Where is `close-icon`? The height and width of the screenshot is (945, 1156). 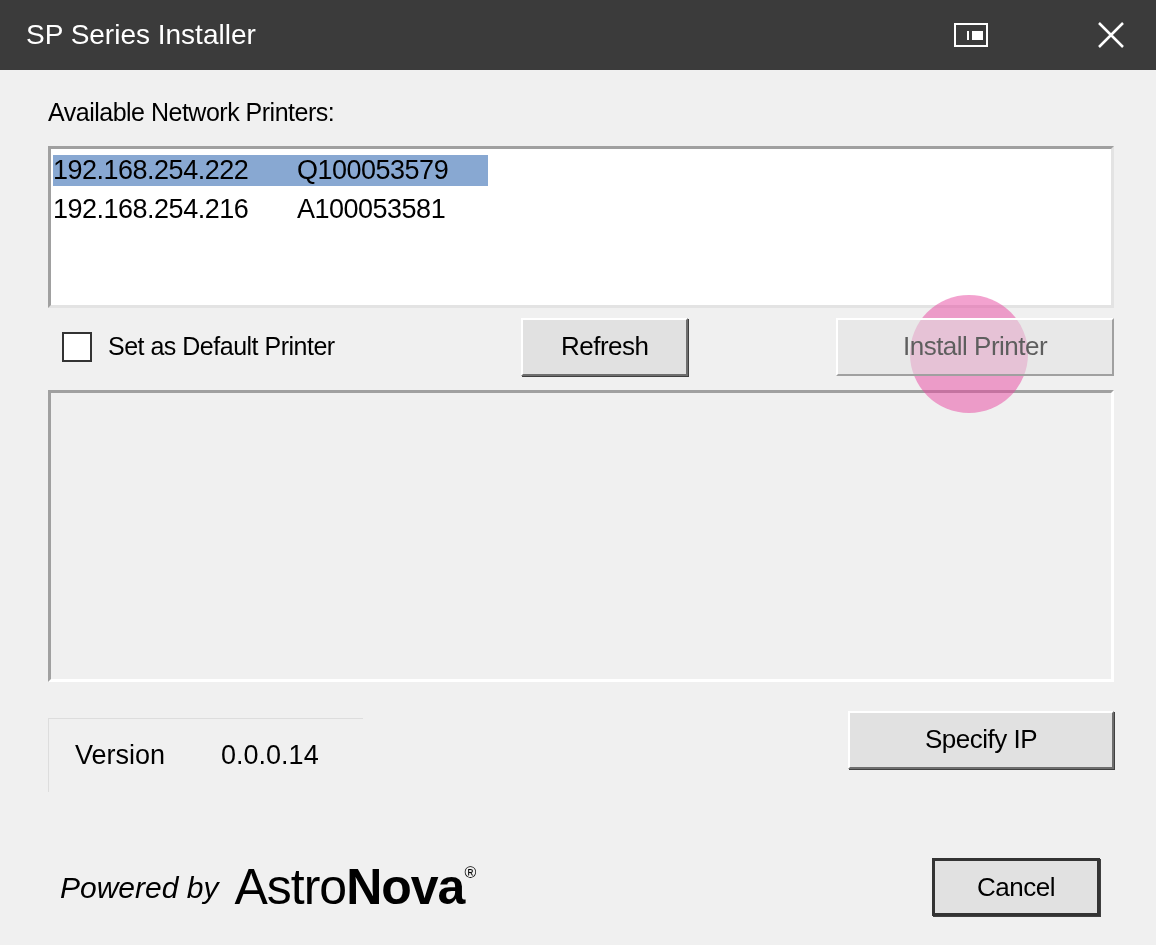
close-icon is located at coordinates (1111, 35).